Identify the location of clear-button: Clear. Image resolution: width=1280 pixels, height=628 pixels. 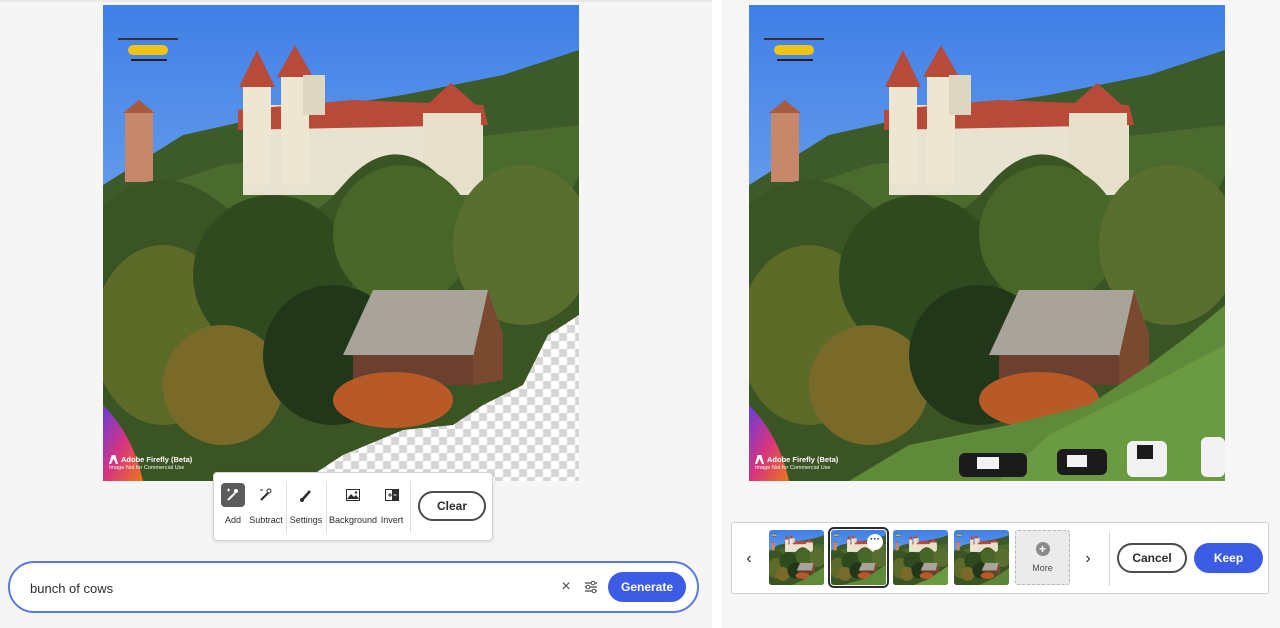
(452, 506).